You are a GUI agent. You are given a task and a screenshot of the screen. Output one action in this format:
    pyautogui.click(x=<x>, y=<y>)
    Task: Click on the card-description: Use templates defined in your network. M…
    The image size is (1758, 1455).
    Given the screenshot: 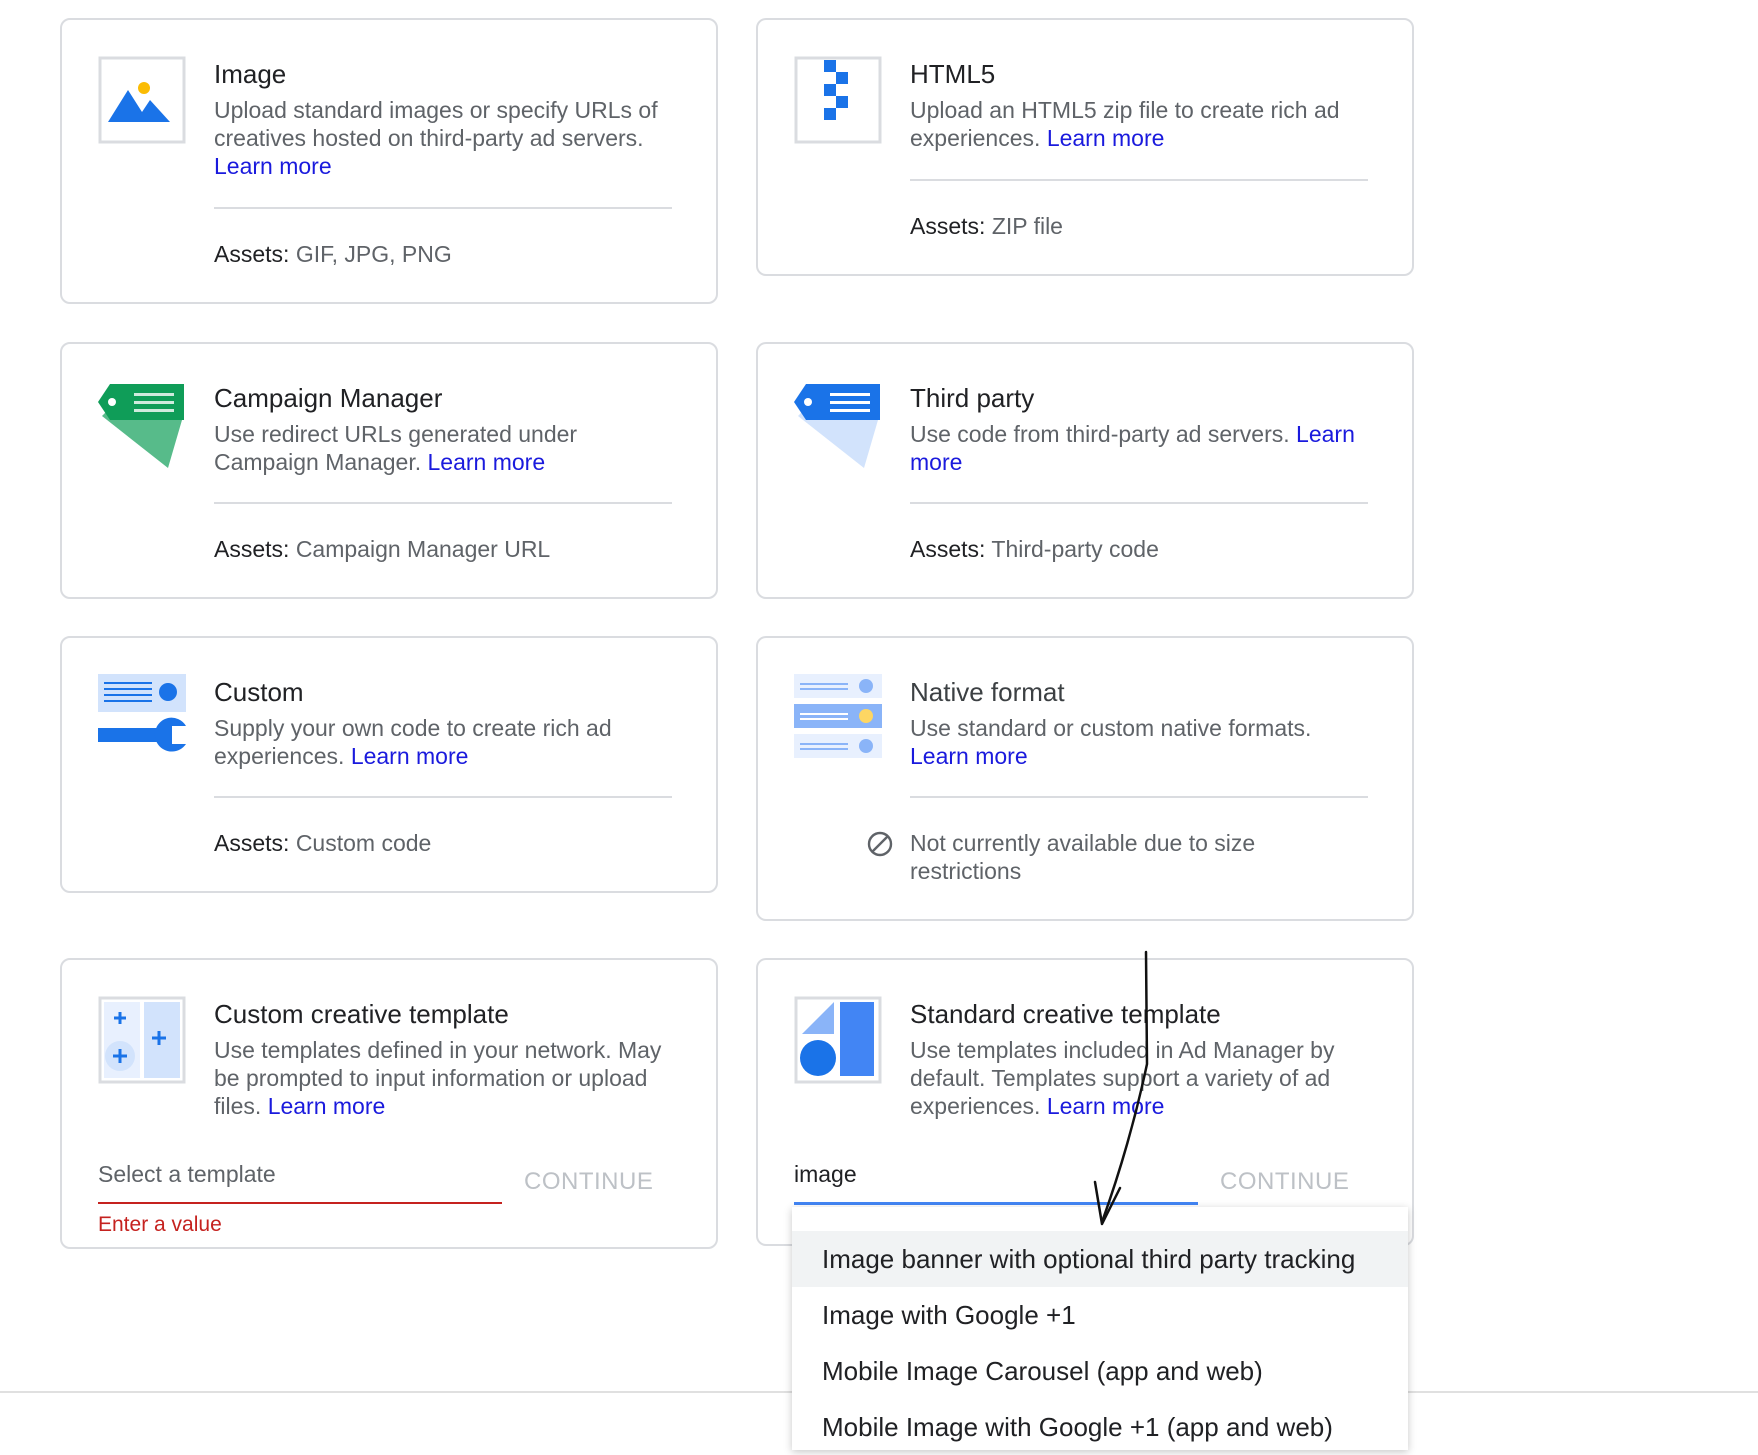 What is the action you would take?
    pyautogui.click(x=438, y=1078)
    